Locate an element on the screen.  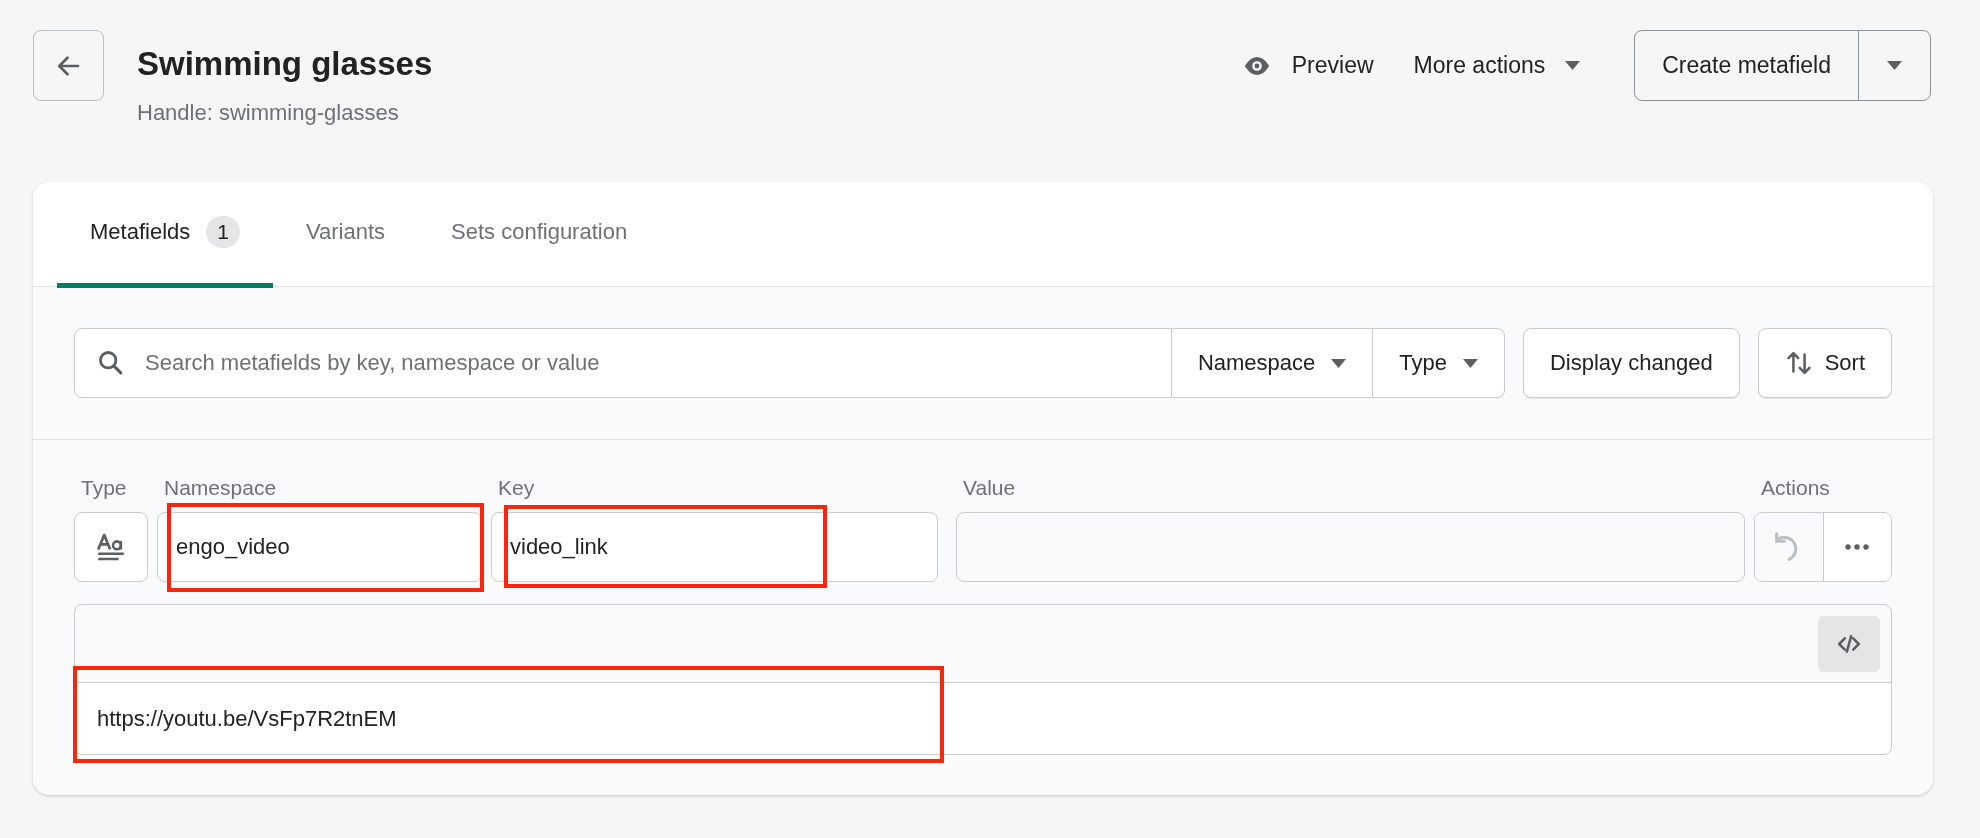
filter-dropdown: Type is located at coordinates (1439, 363).